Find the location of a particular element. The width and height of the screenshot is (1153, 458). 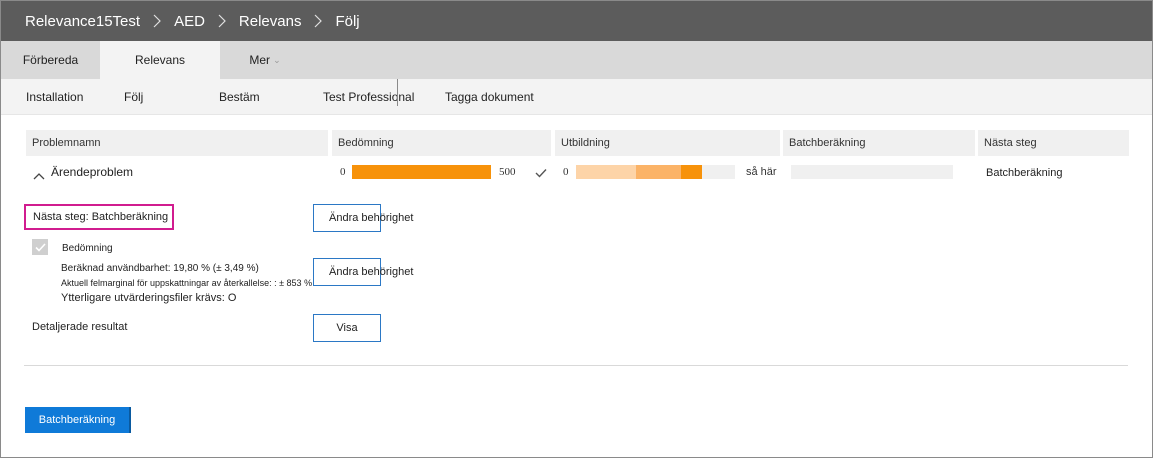

assessment-checkbox is located at coordinates (40, 247).